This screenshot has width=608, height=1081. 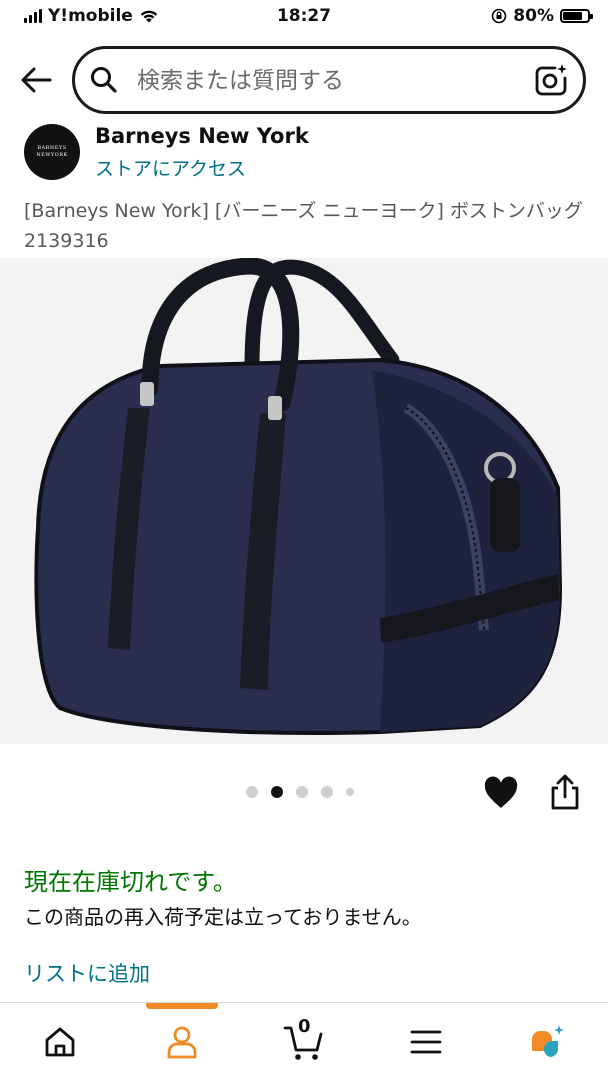 What do you see at coordinates (52, 155) in the screenshot?
I see `logo-text-line2: NEWYORK` at bounding box center [52, 155].